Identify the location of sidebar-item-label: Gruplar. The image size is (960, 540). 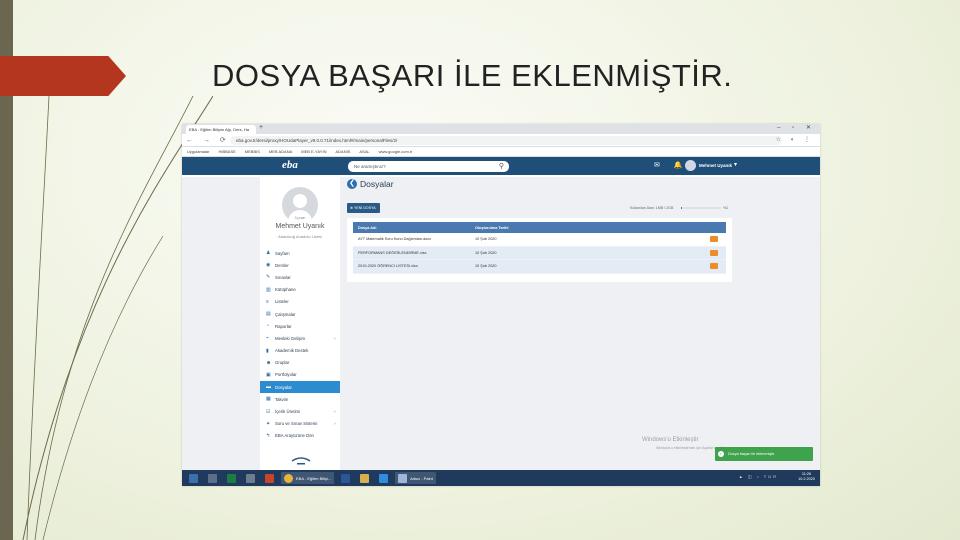
(282, 363).